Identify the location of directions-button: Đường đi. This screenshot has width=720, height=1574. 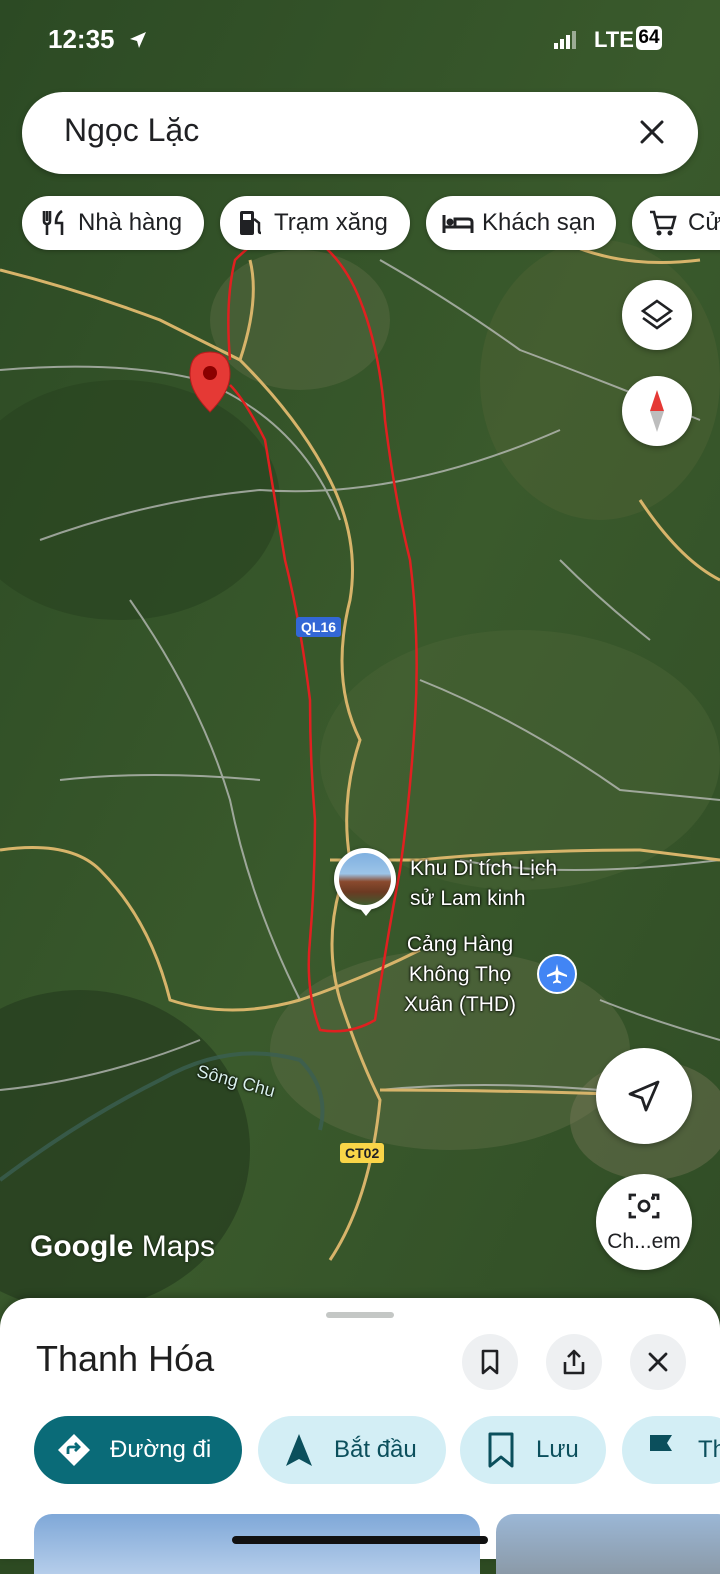
(138, 1450).